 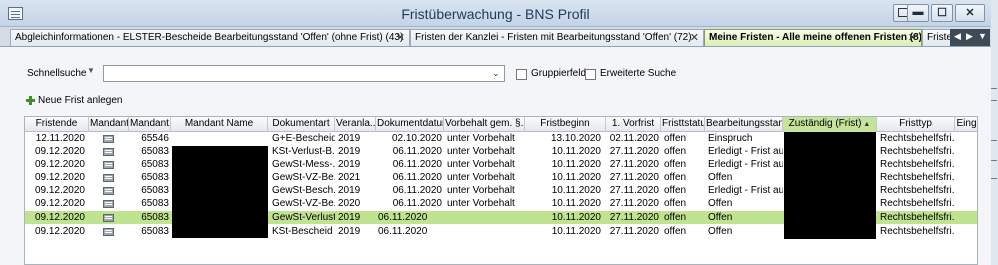 What do you see at coordinates (220, 192) in the screenshot?
I see `redacted-mandant-name` at bounding box center [220, 192].